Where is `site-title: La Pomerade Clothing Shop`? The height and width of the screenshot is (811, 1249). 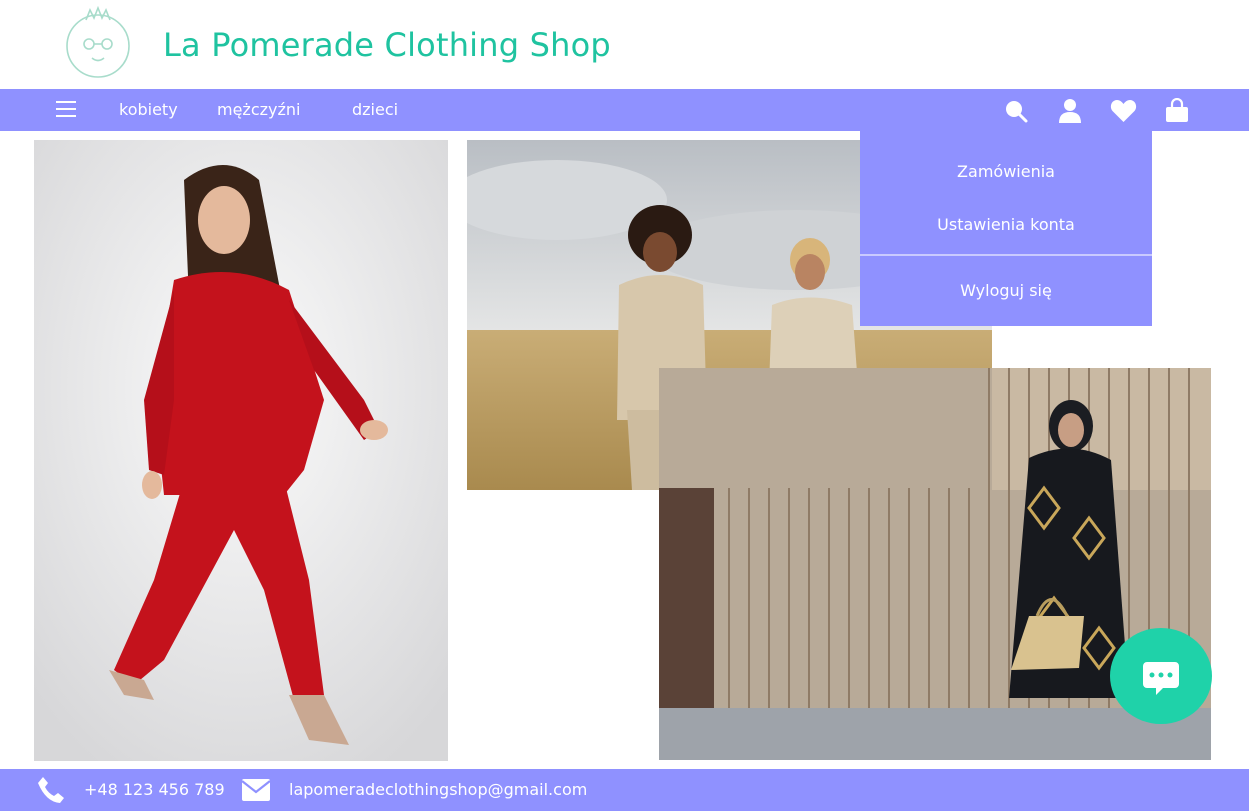
site-title: La Pomerade Clothing Shop is located at coordinates (387, 45).